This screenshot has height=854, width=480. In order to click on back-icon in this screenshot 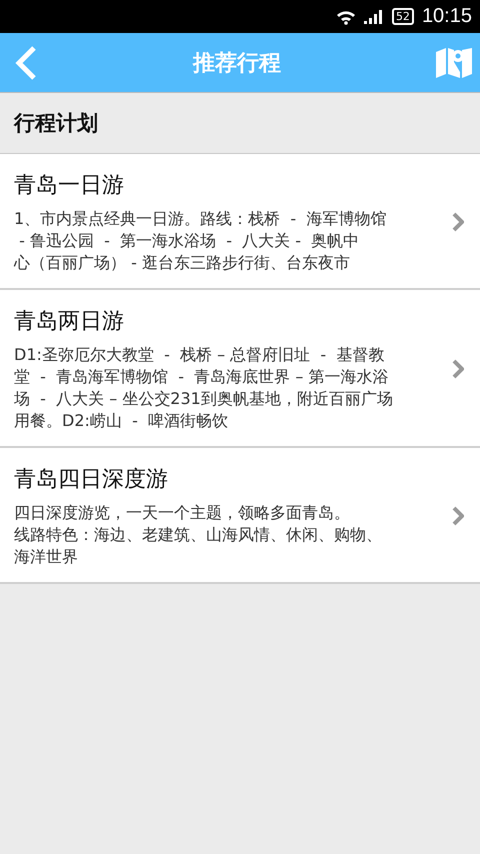, I will do `click(26, 62)`.